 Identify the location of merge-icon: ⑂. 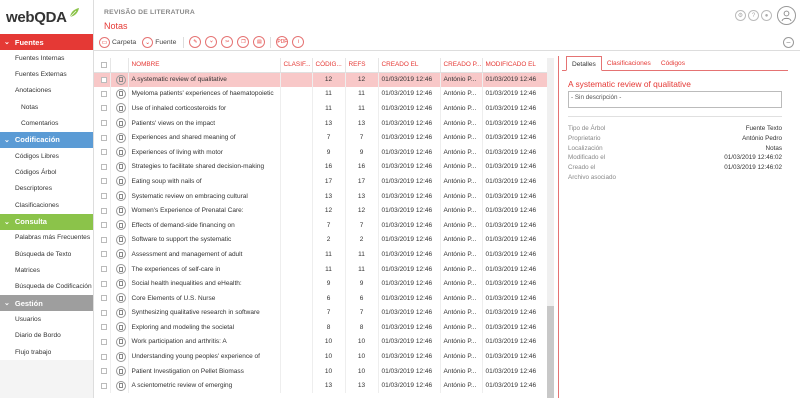
(211, 42).